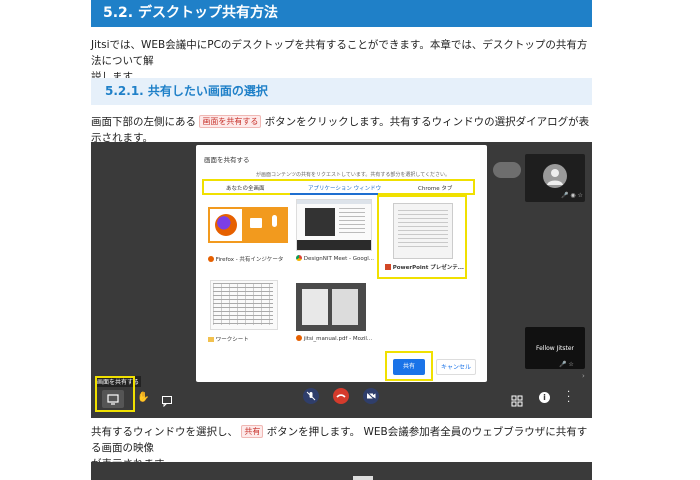 The height and width of the screenshot is (480, 700). What do you see at coordinates (345, 307) in the screenshot?
I see `pdf-page-right` at bounding box center [345, 307].